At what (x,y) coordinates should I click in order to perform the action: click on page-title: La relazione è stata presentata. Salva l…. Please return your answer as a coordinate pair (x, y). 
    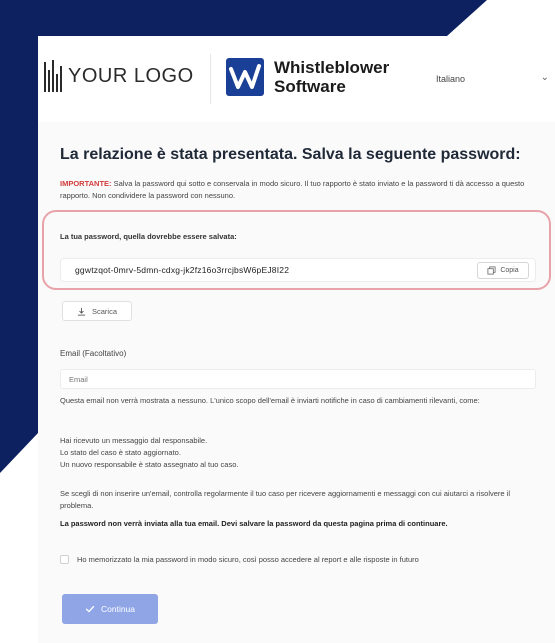
    Looking at the image, I should click on (290, 154).